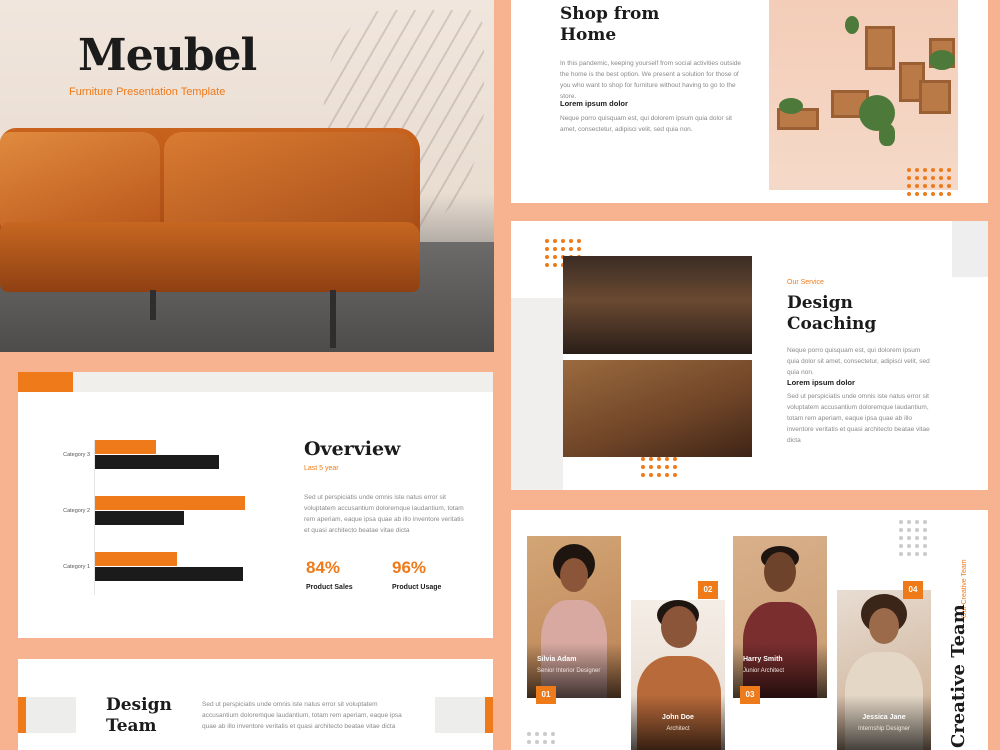 This screenshot has height=750, width=1000. What do you see at coordinates (574, 617) in the screenshot?
I see `team-member-card: Silvia Adam Senior Interior Designer` at bounding box center [574, 617].